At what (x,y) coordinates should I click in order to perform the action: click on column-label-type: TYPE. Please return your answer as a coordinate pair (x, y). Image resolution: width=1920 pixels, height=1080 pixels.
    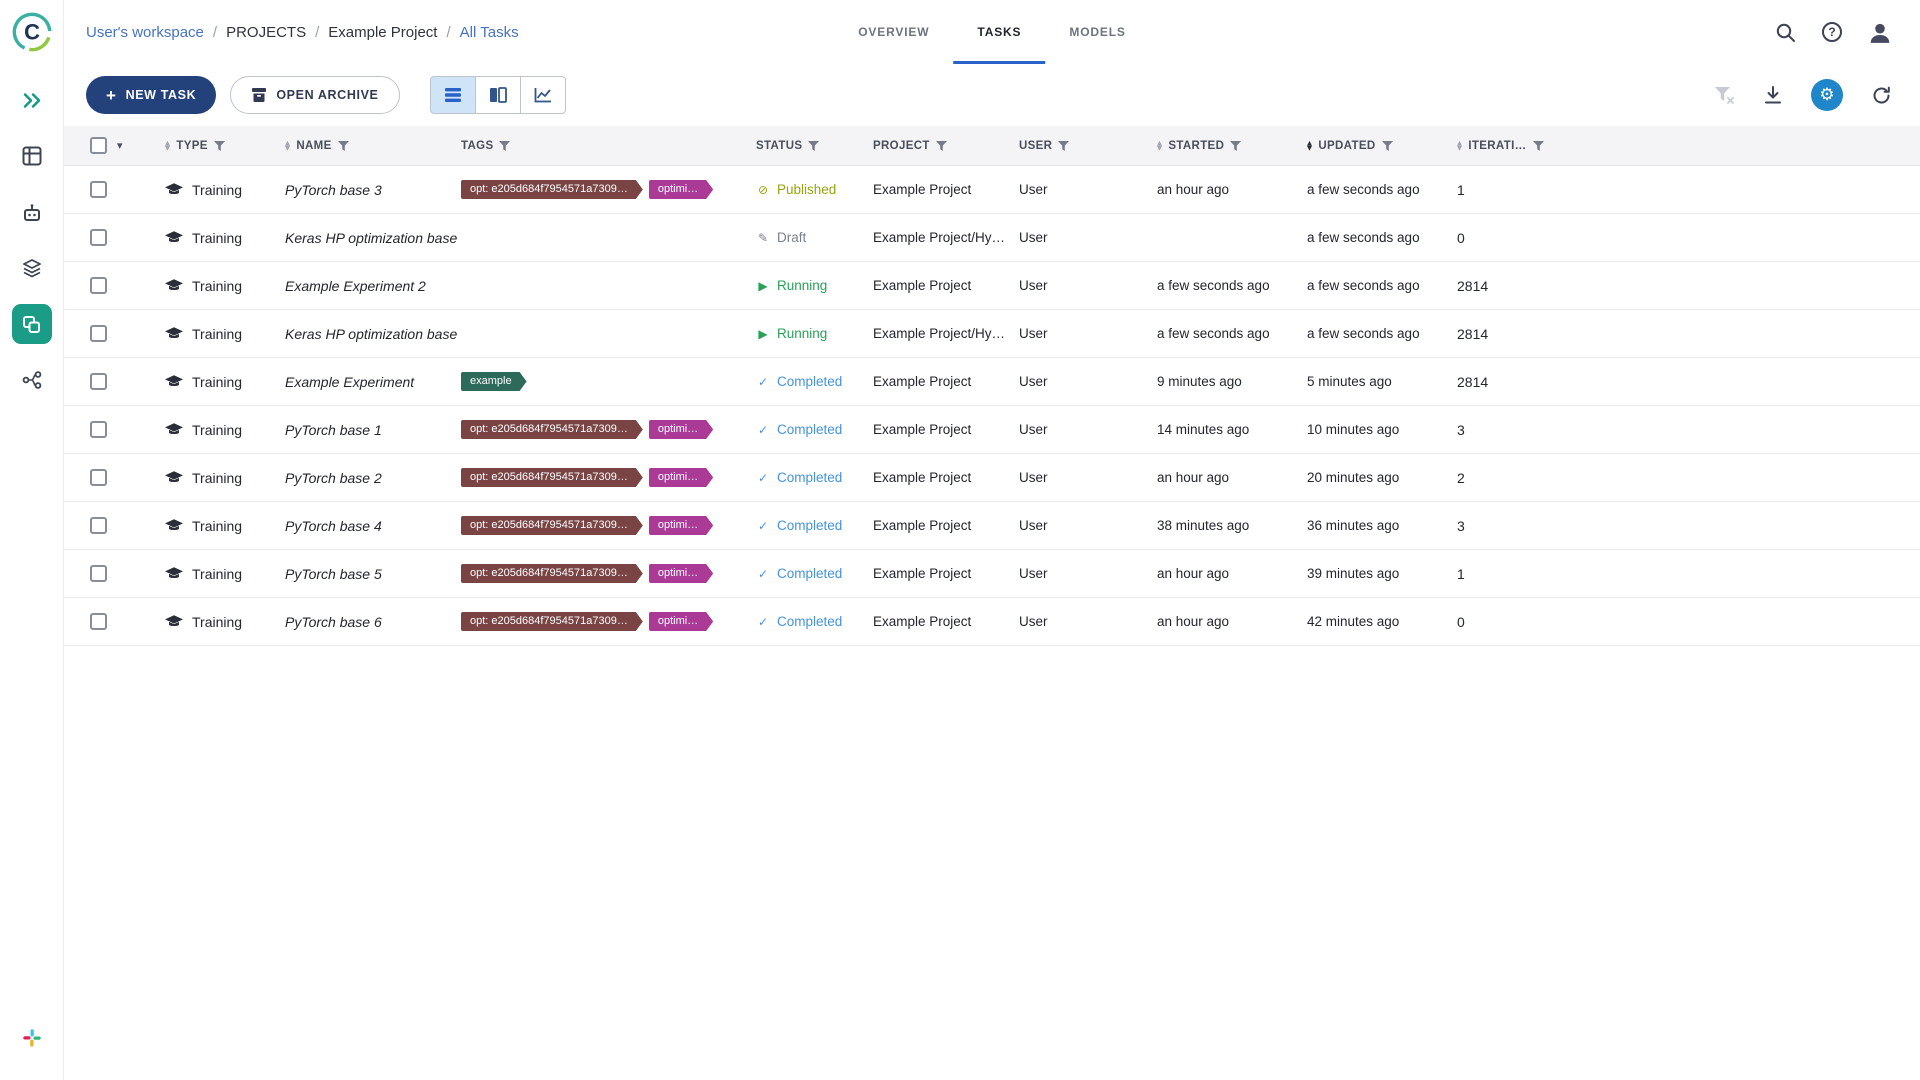
    Looking at the image, I should click on (192, 145).